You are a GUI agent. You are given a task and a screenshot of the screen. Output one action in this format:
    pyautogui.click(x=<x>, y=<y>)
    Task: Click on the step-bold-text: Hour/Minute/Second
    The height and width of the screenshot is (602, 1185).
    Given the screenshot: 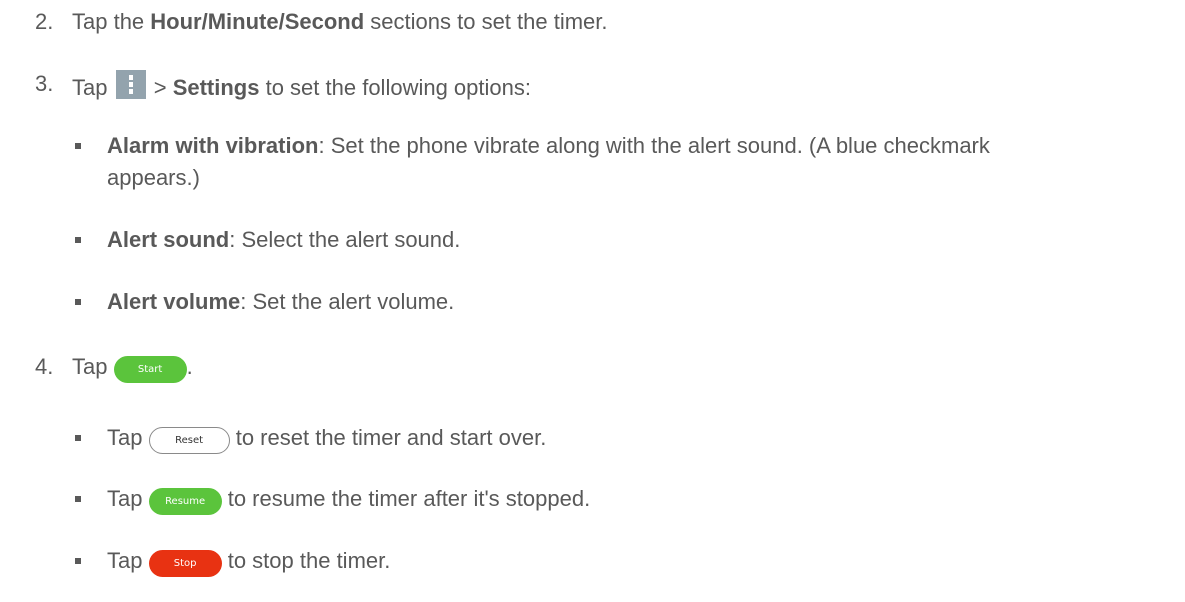 What is the action you would take?
    pyautogui.click(x=257, y=21)
    